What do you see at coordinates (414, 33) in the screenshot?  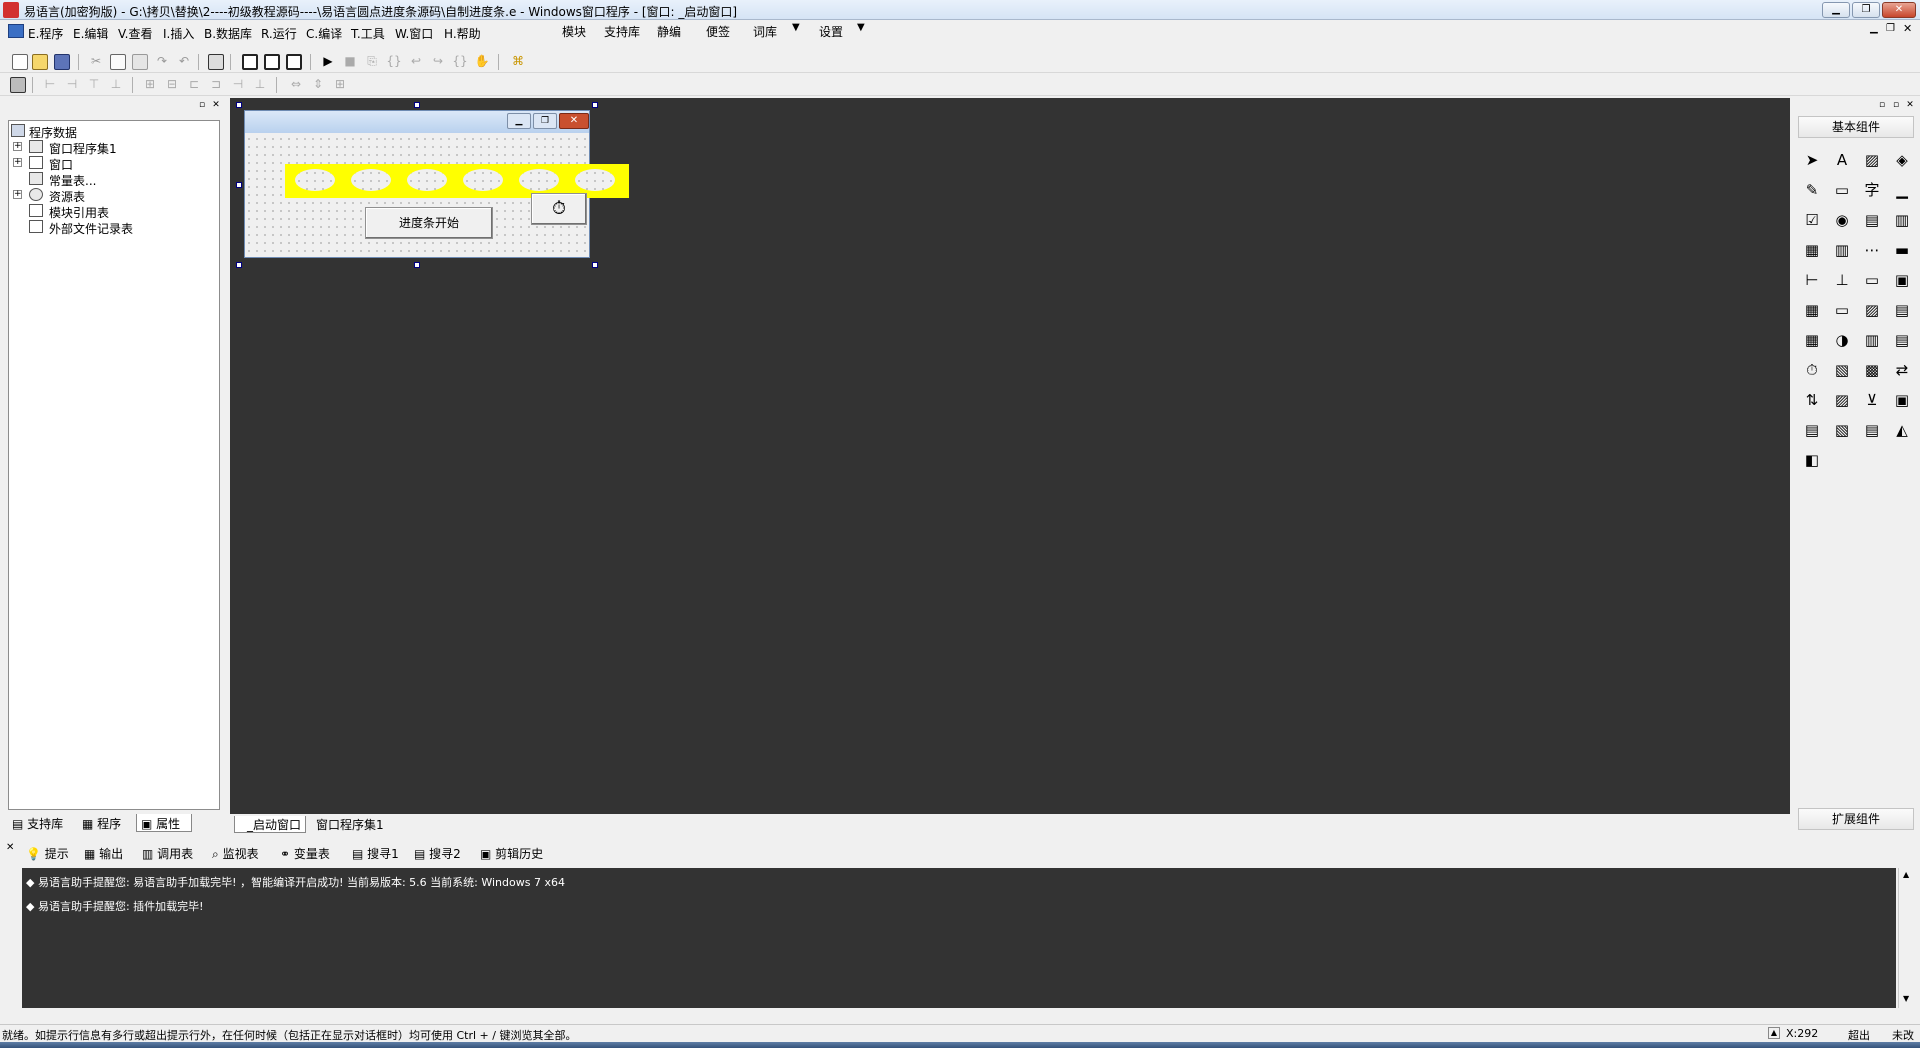 I see `menu-window: W.窗口` at bounding box center [414, 33].